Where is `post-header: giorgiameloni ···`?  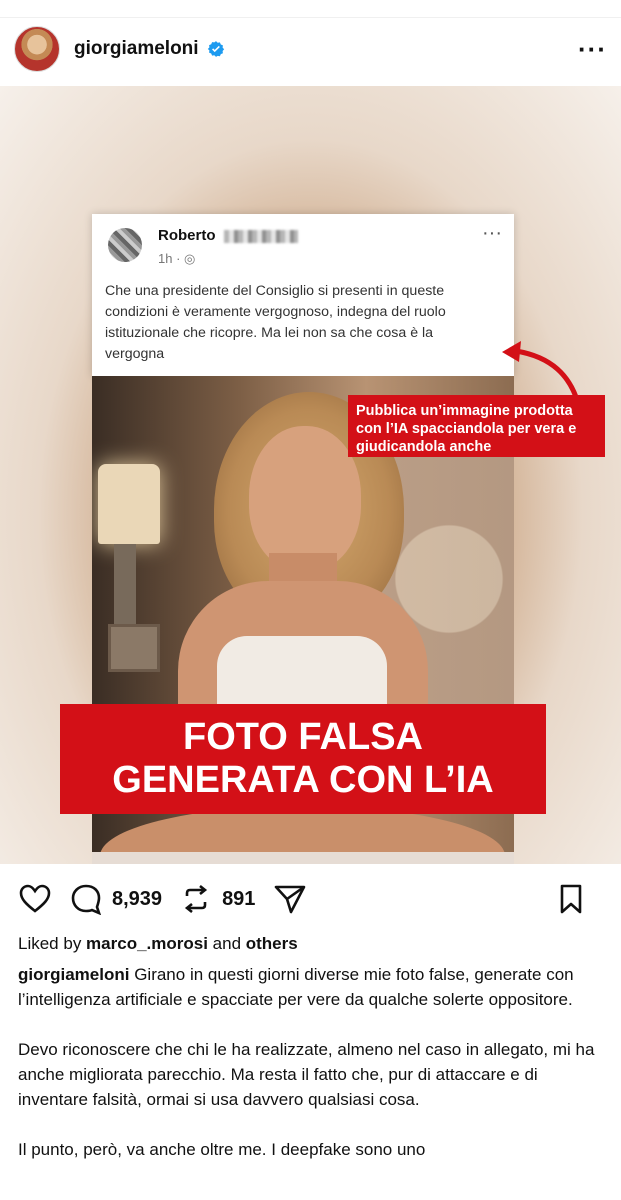 post-header: giorgiameloni ··· is located at coordinates (310, 49).